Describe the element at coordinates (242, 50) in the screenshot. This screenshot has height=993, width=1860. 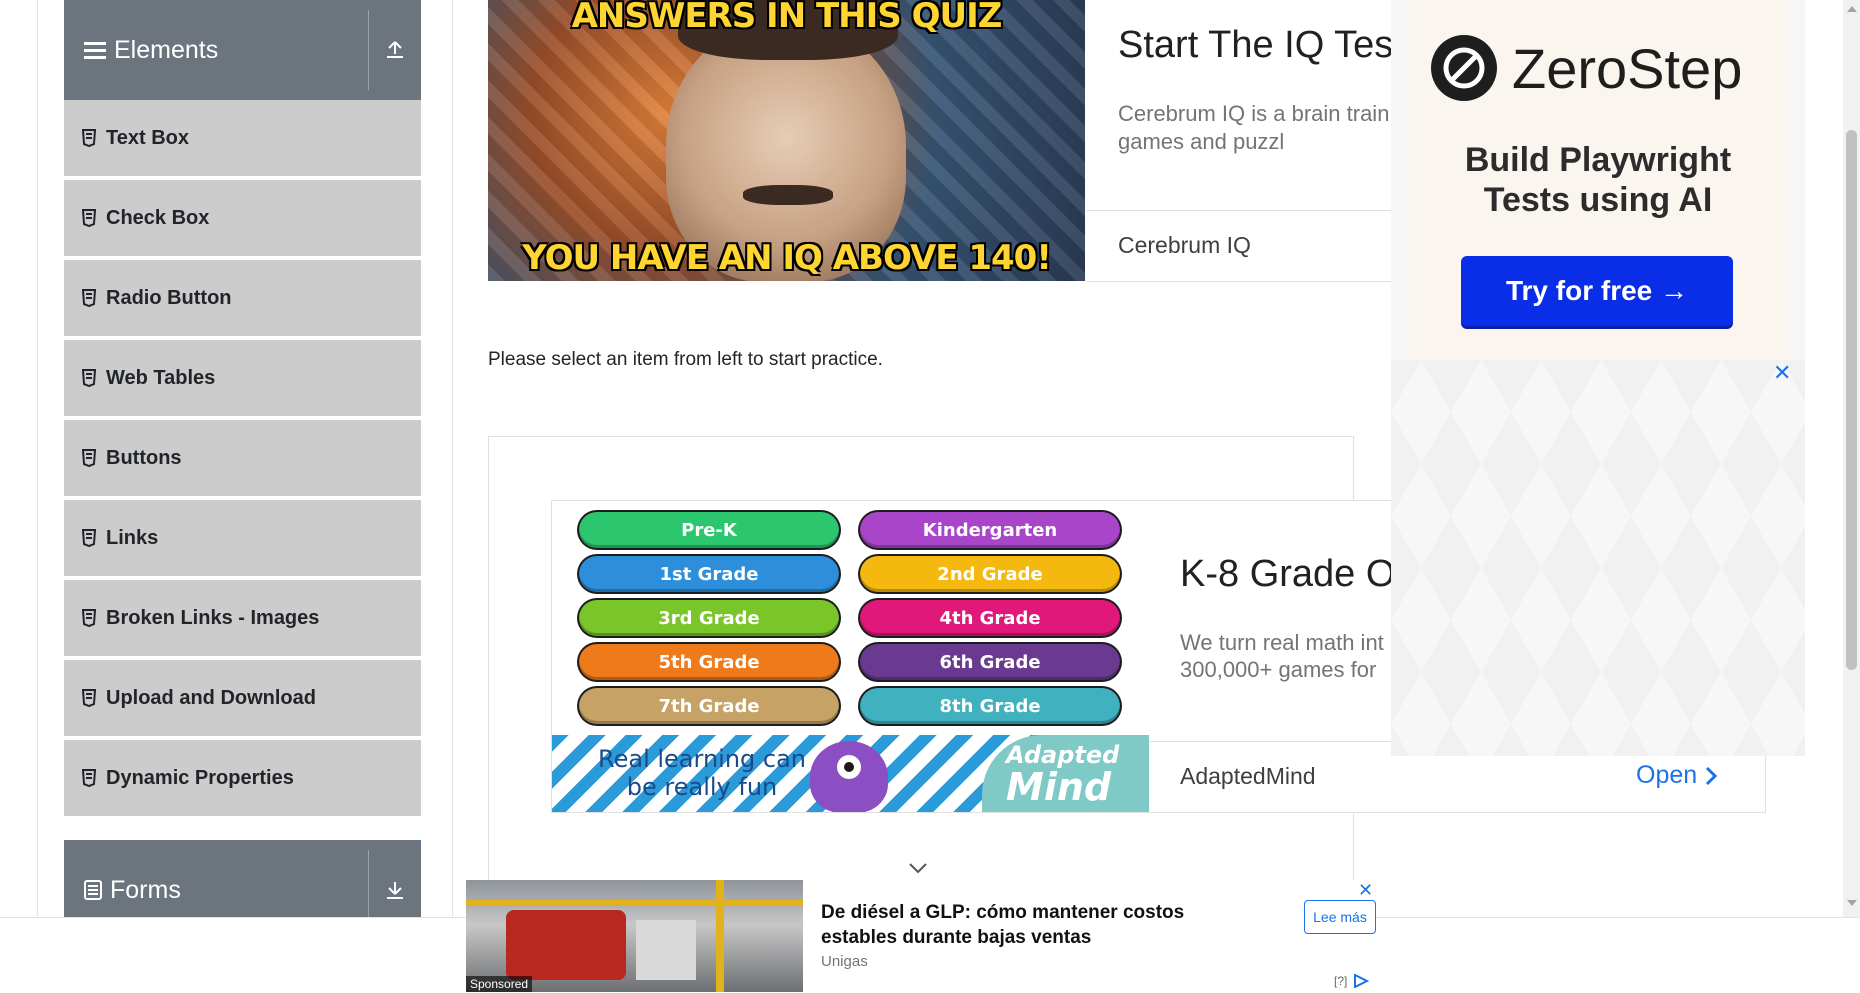
I see `elements-group-header: Elements` at that location.